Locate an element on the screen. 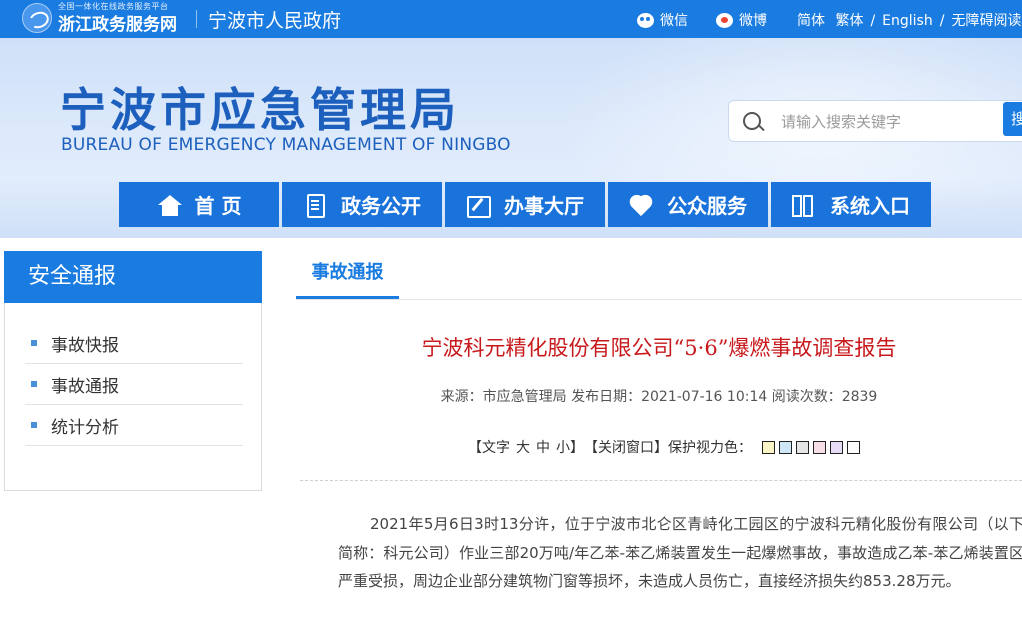 Image resolution: width=1022 pixels, height=631 pixels. sidebar-item-accident-report: 事故通报 is located at coordinates (134, 384).